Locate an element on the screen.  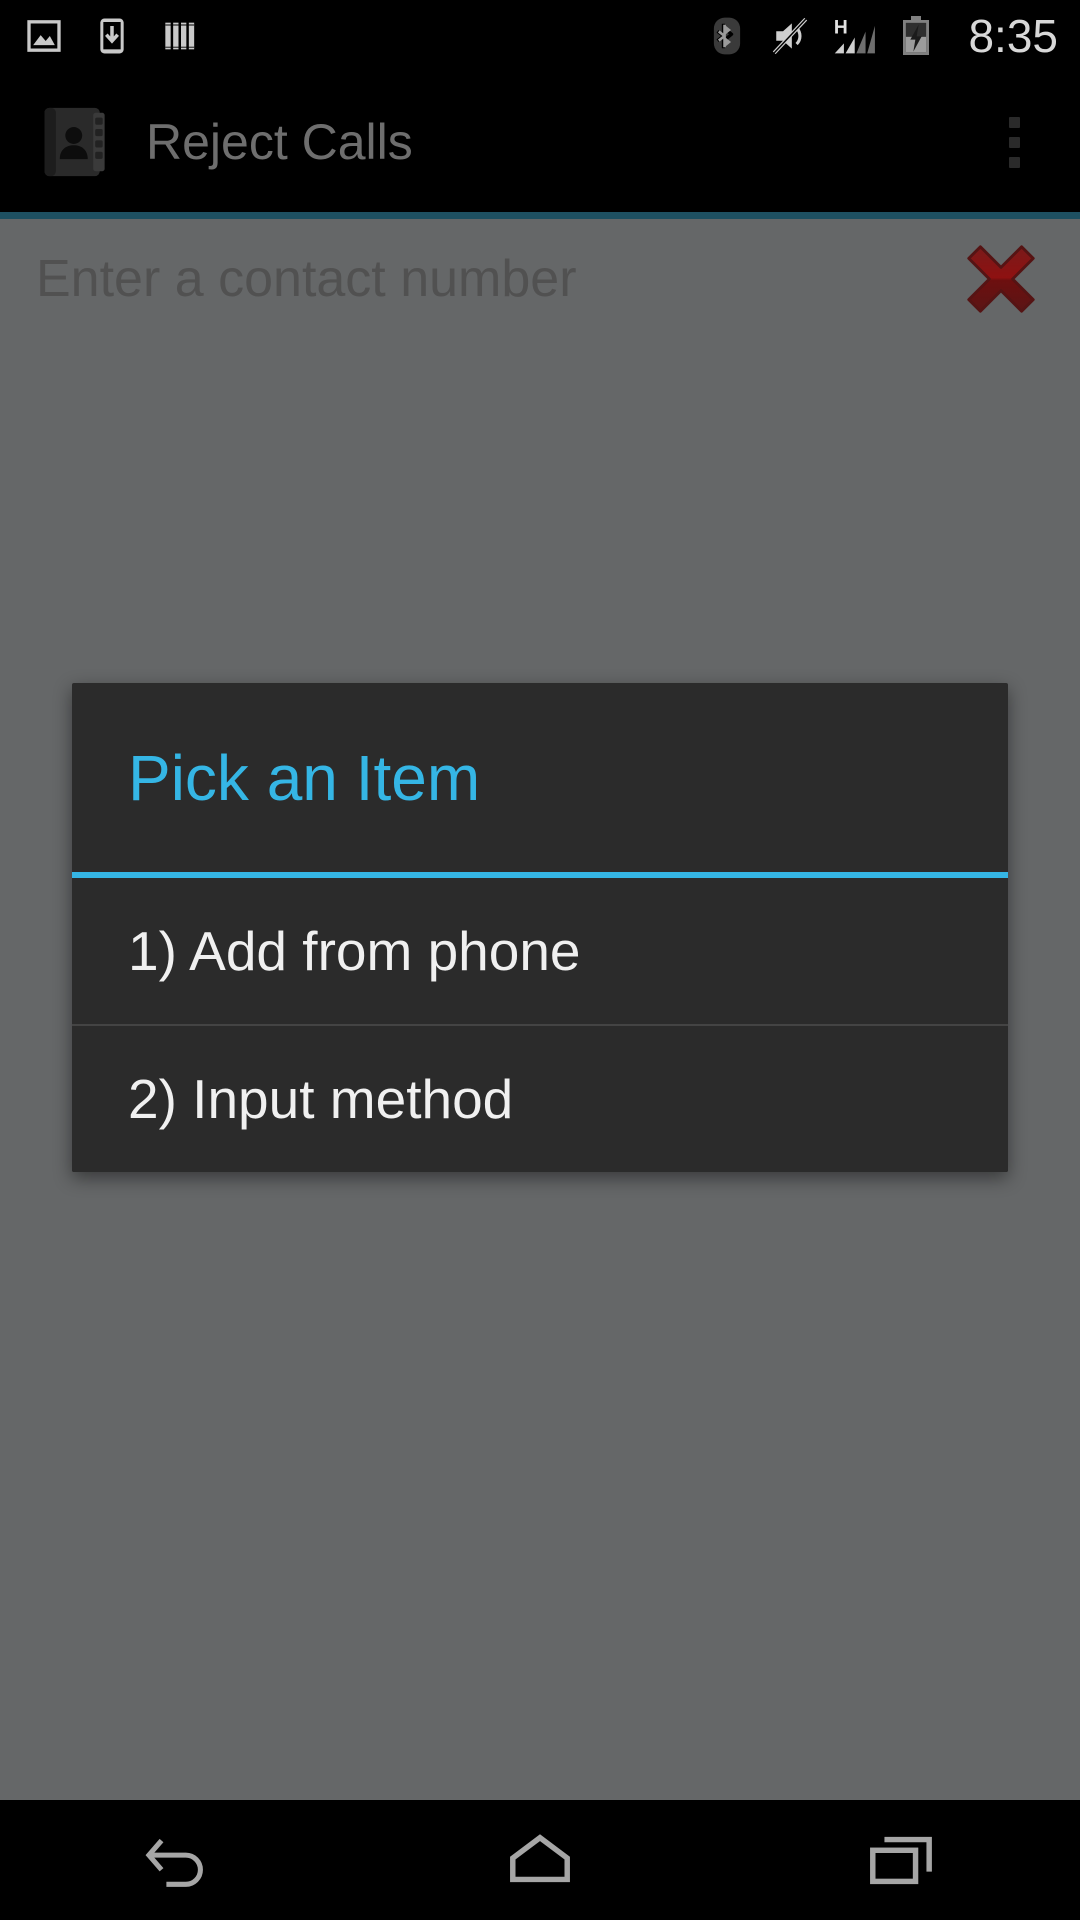
bluetooth-icon is located at coordinates (727, 36).